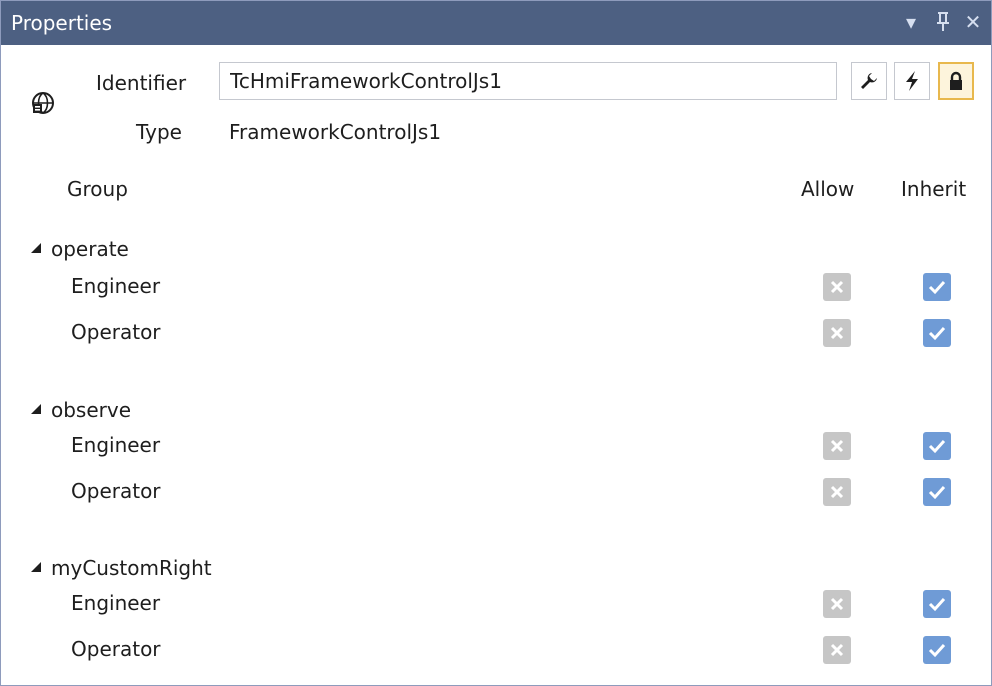 Image resolution: width=992 pixels, height=686 pixels. I want to click on group-name: operate, so click(90, 249).